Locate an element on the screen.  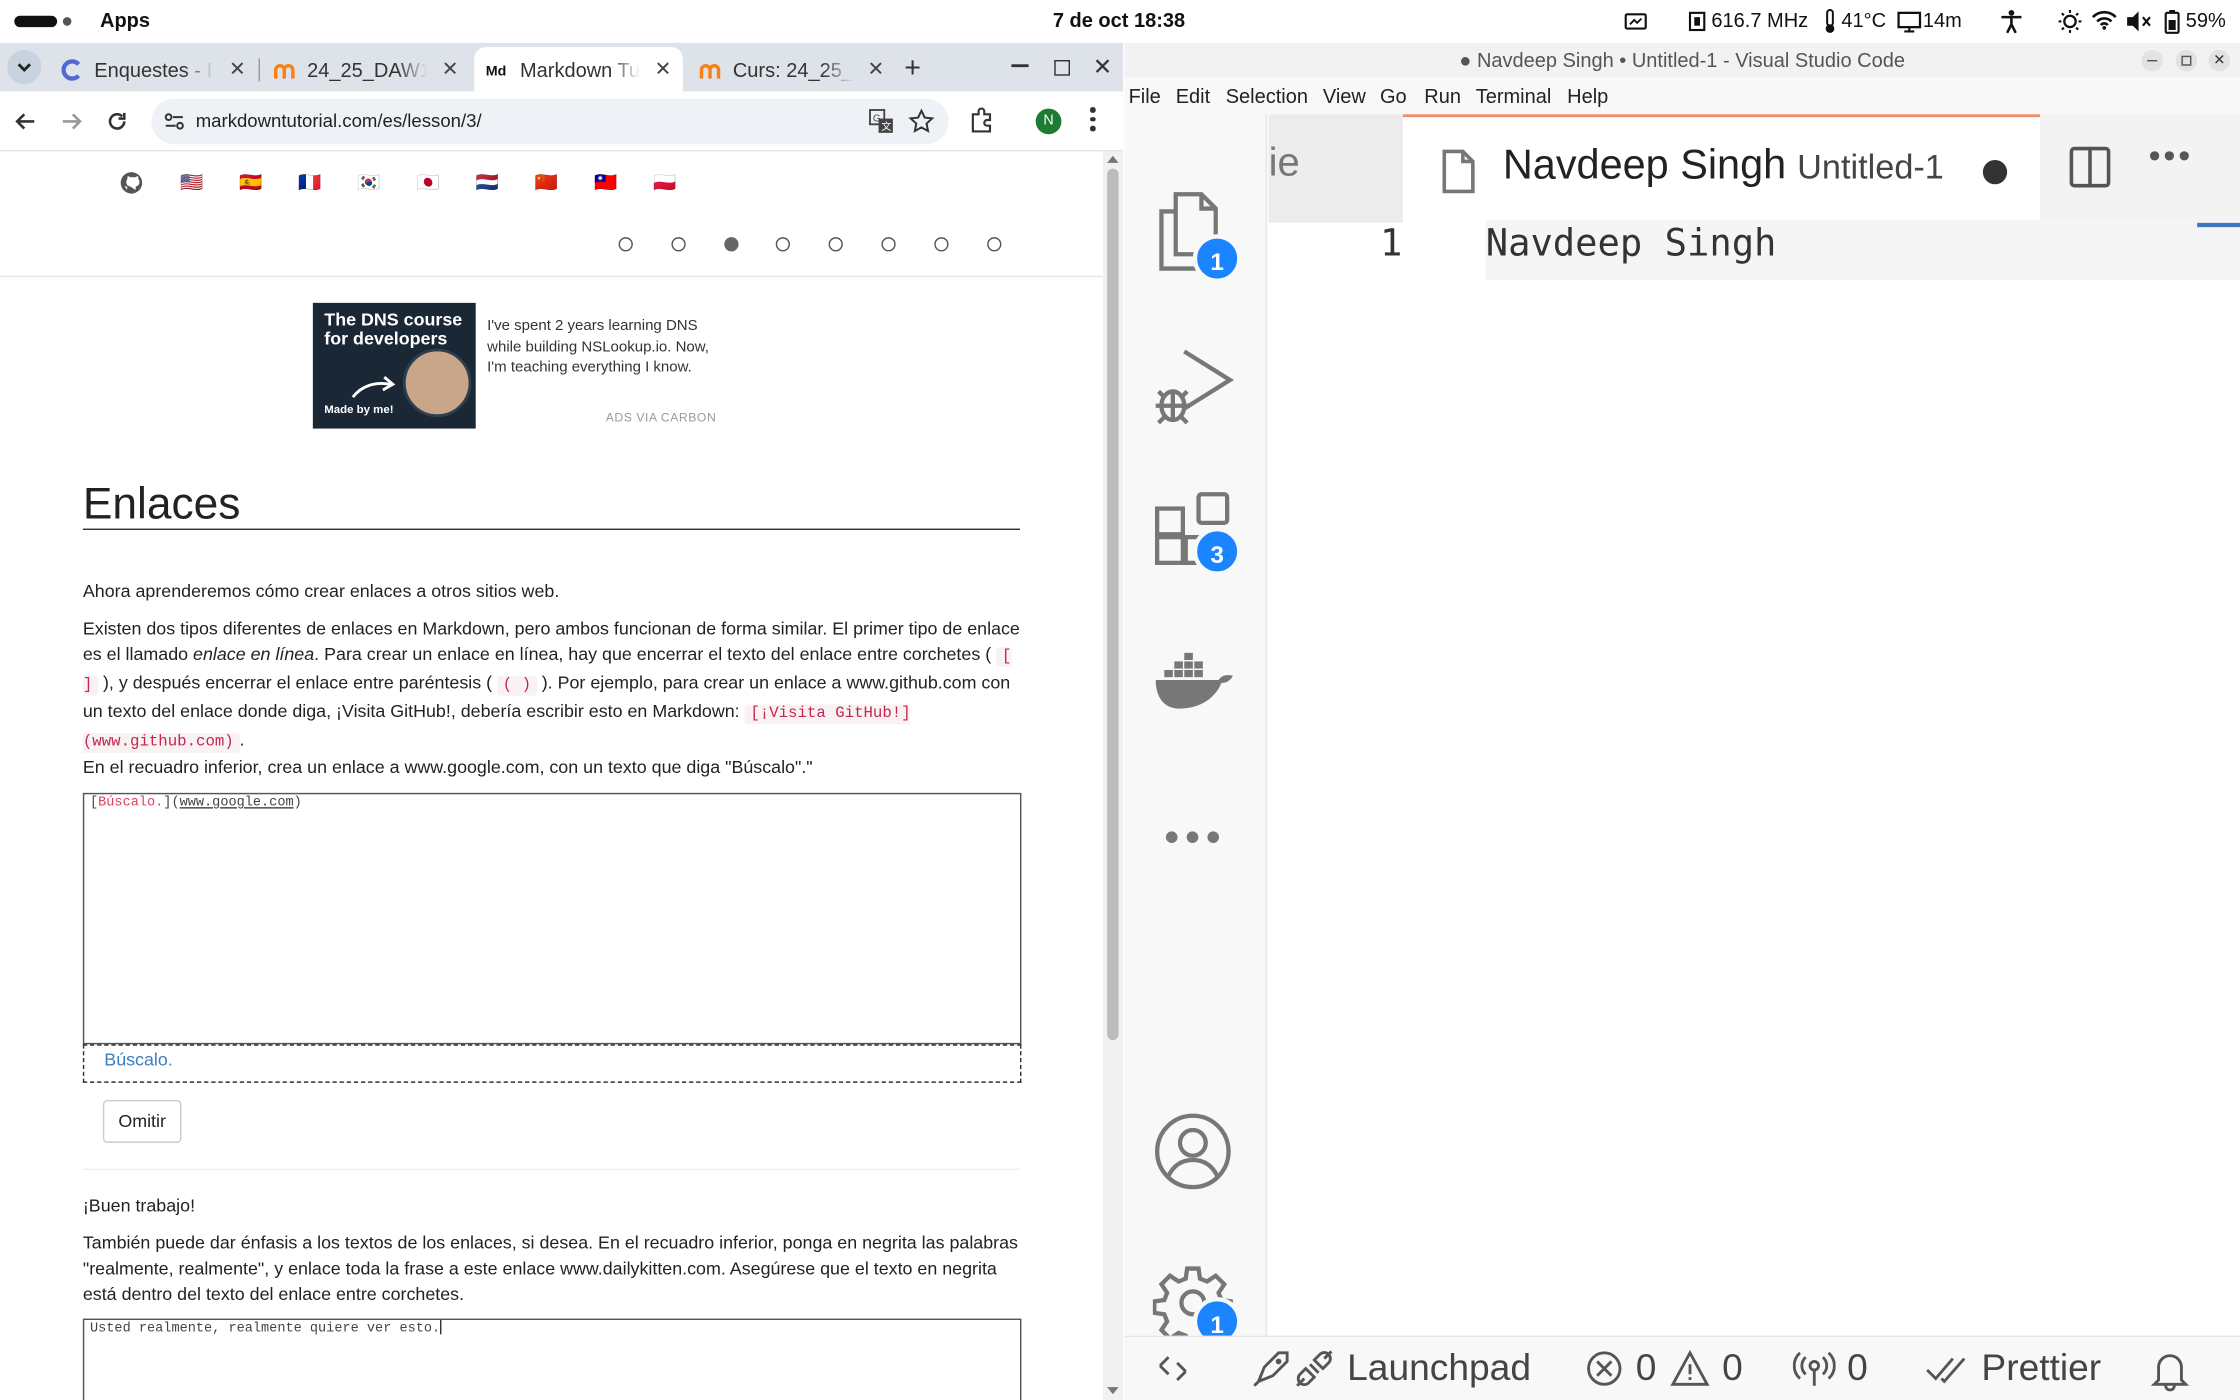
tab-daw: 24_25_DAW1 ✕ is located at coordinates (365, 69).